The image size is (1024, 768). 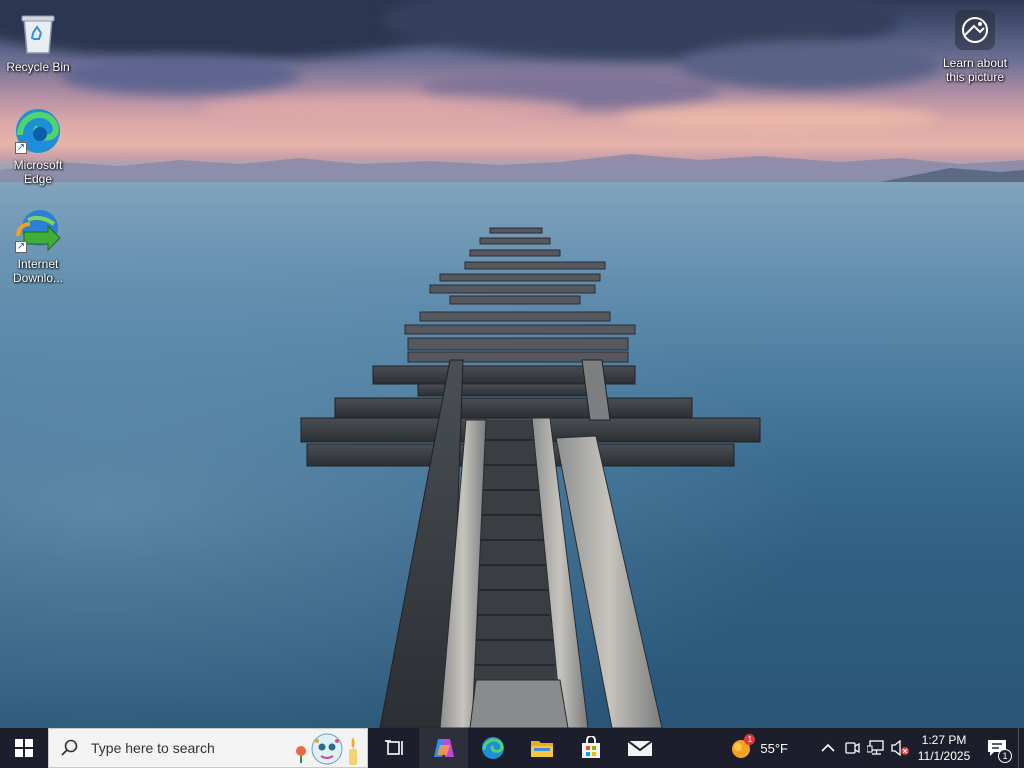 What do you see at coordinates (38, 67) in the screenshot?
I see `desktop-icon-label: Recycle Bin` at bounding box center [38, 67].